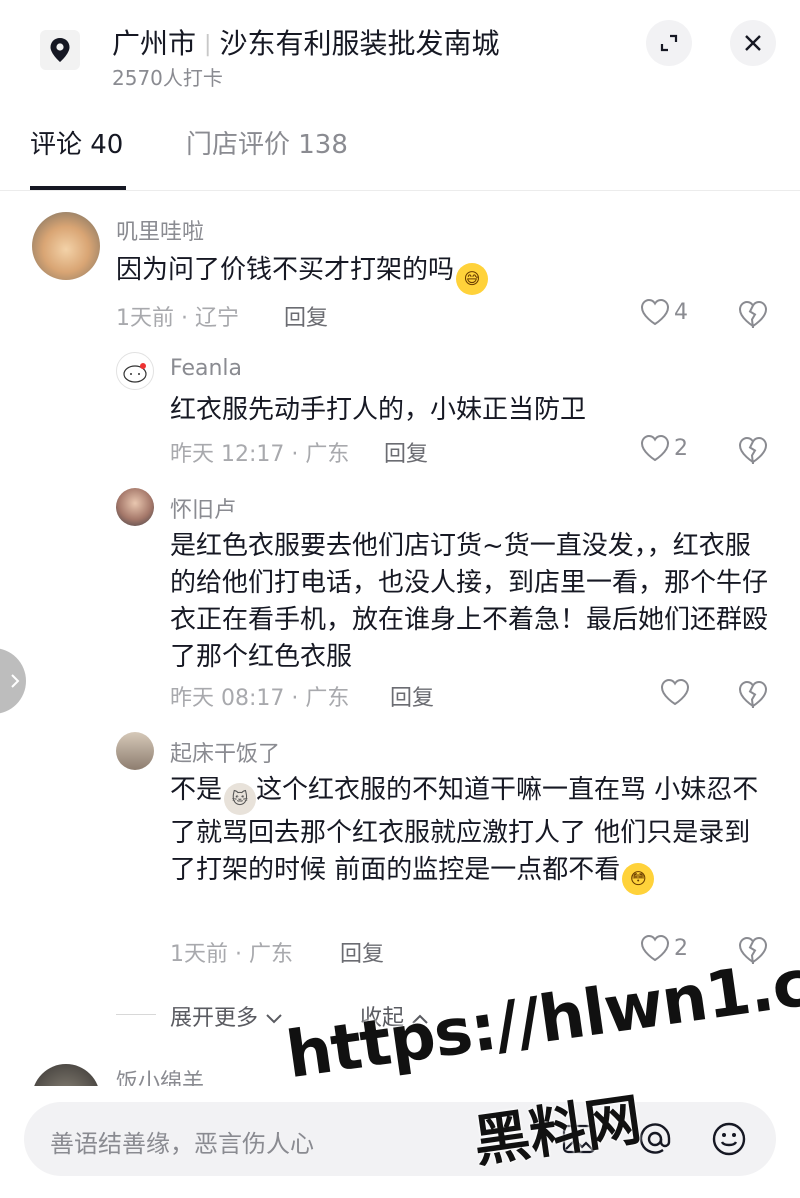 This screenshot has height=1198, width=800. What do you see at coordinates (378, 410) in the screenshot?
I see `comment-text: 红衣服先动手打人的，小妹正当防卫` at bounding box center [378, 410].